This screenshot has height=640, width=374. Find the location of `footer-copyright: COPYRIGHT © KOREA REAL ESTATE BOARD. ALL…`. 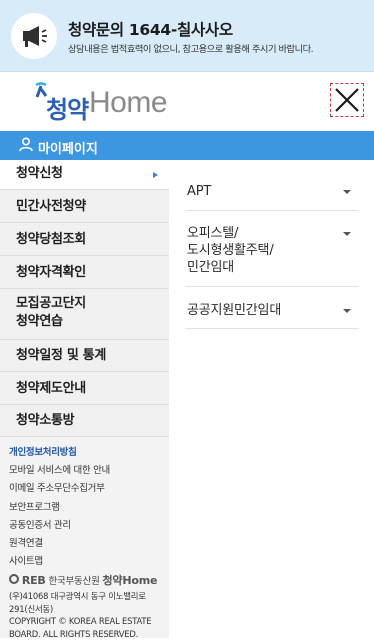

footer-copyright: COPYRIGHT © KOREA REAL ESTATE BOARD. ALL… is located at coordinates (80, 627).